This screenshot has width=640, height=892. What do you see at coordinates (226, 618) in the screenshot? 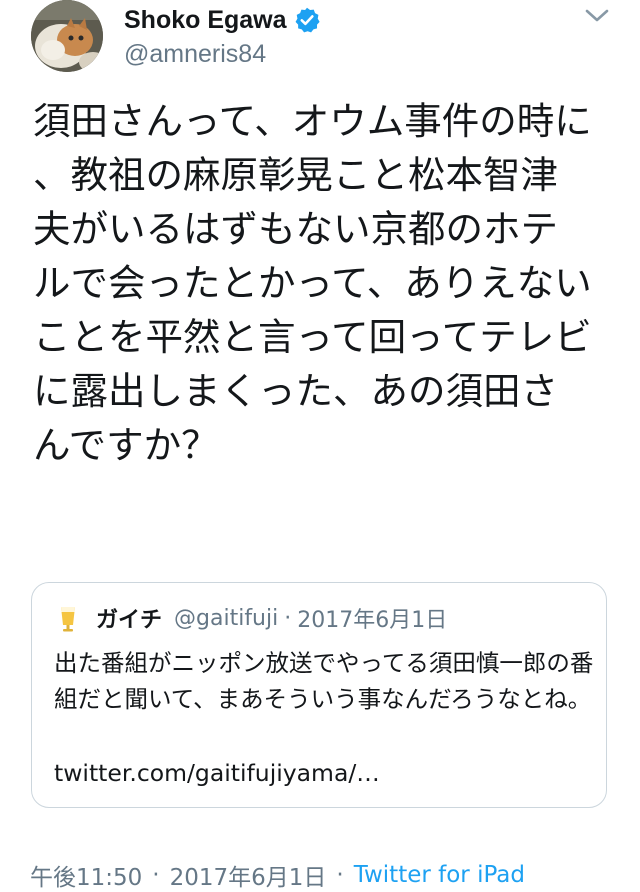
I see `quoted-author-handle: @gaitifuji` at bounding box center [226, 618].